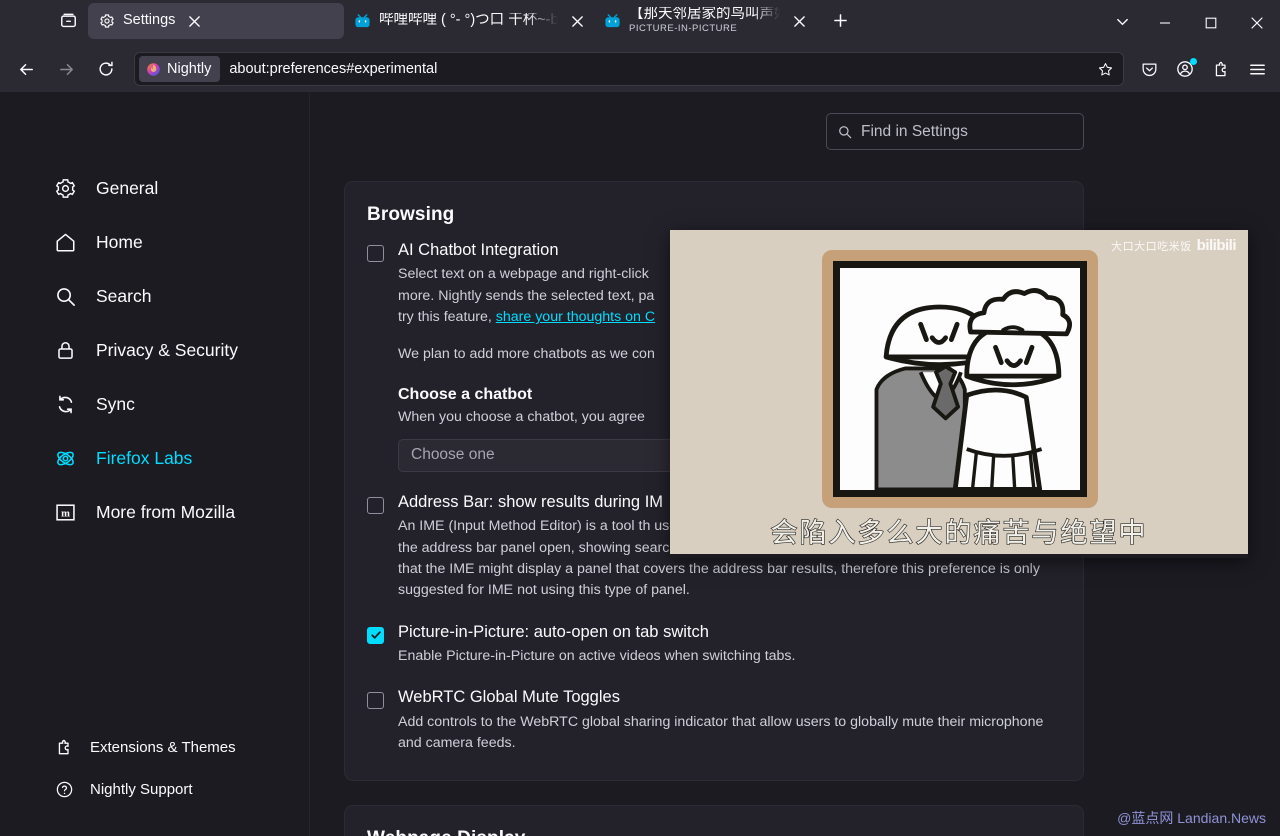 Image resolution: width=1280 pixels, height=836 pixels. I want to click on chevron-down-icon, so click(1122, 21).